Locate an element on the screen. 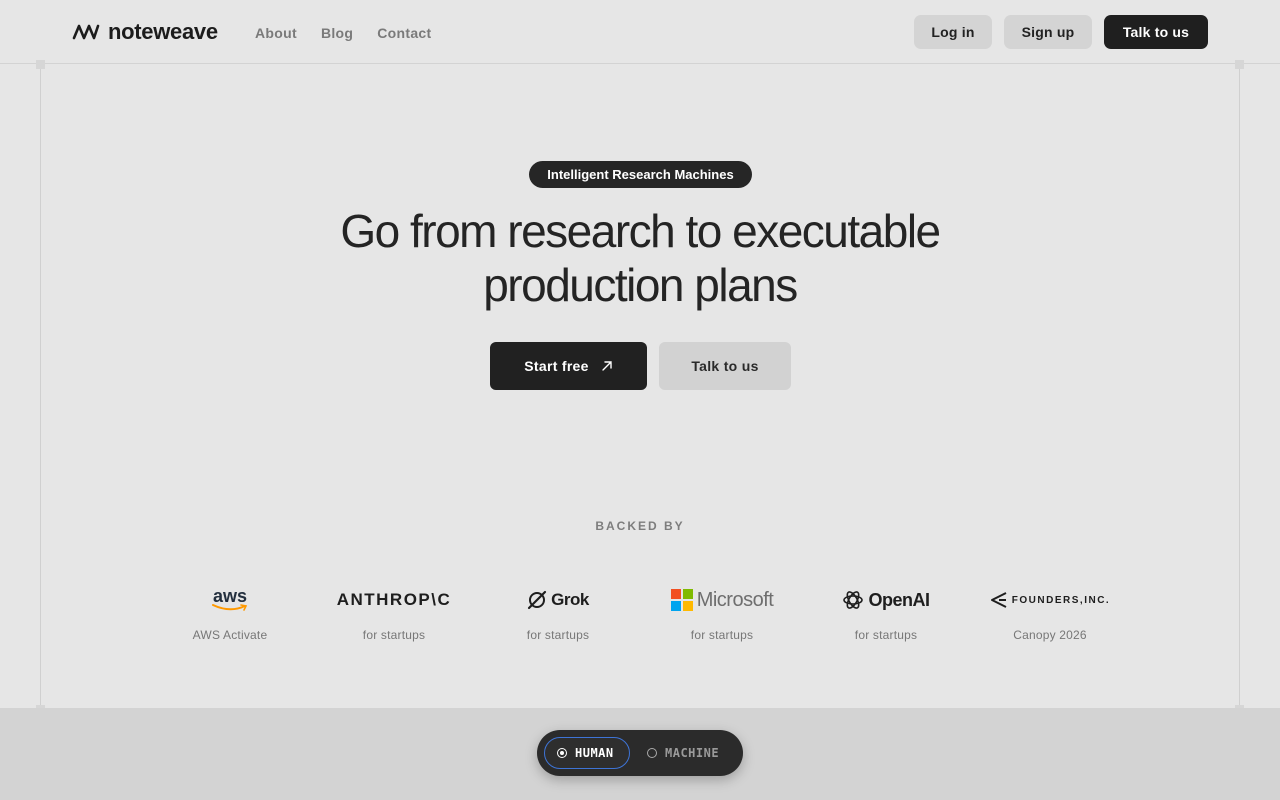 The width and height of the screenshot is (1280, 800). aws-logo: aws is located at coordinates (230, 600).